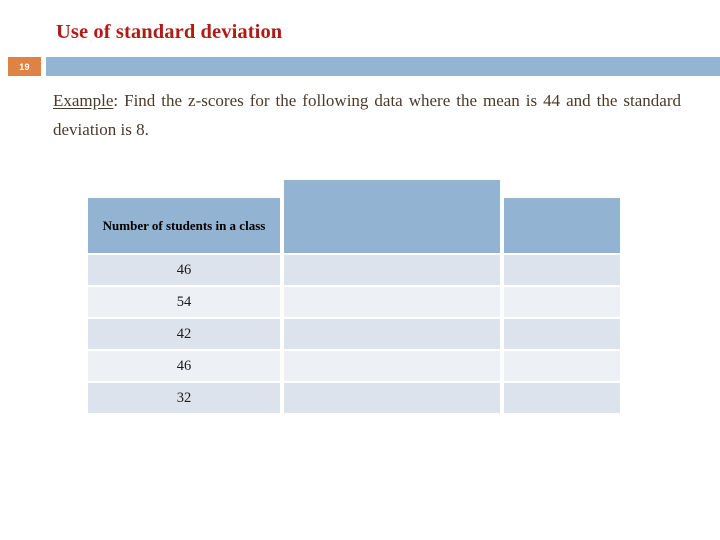  What do you see at coordinates (184, 334) in the screenshot?
I see `table-row: 42` at bounding box center [184, 334].